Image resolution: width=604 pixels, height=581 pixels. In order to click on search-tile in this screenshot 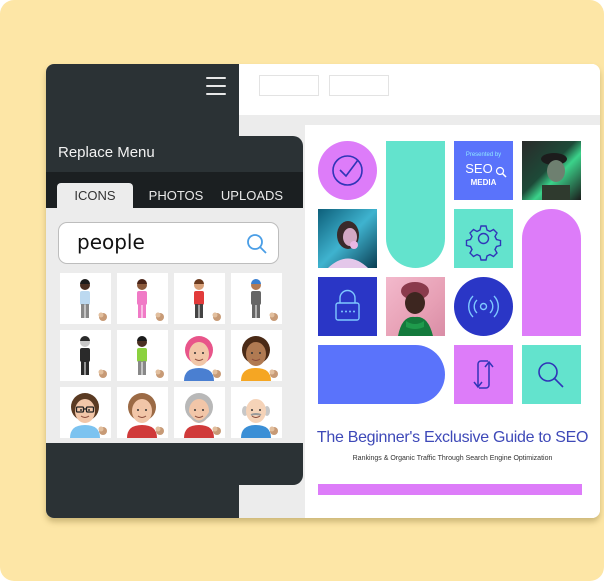, I will do `click(551, 374)`.